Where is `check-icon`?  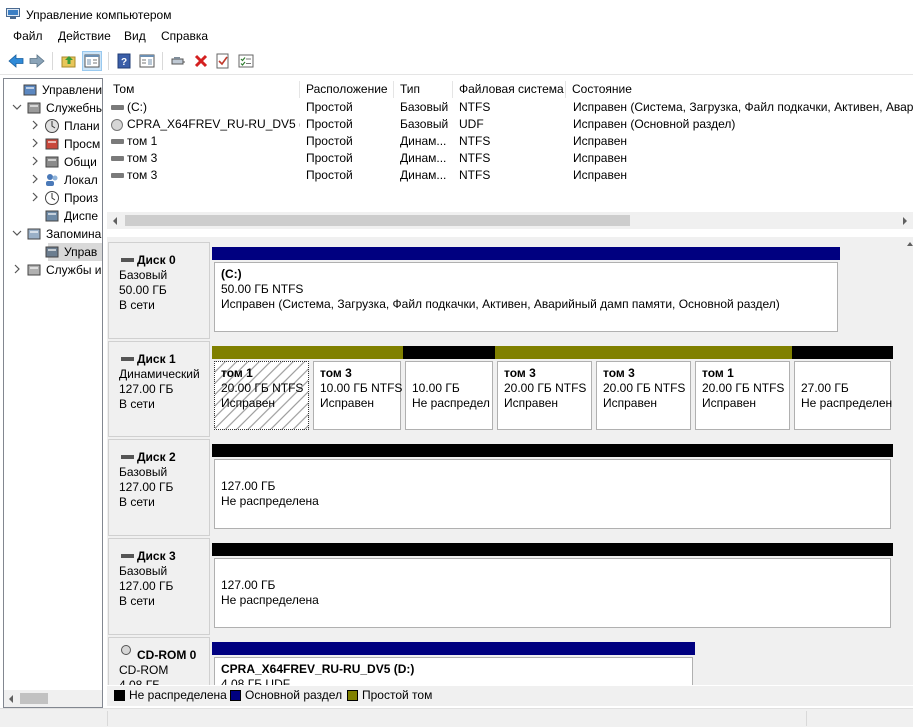 check-icon is located at coordinates (222, 61).